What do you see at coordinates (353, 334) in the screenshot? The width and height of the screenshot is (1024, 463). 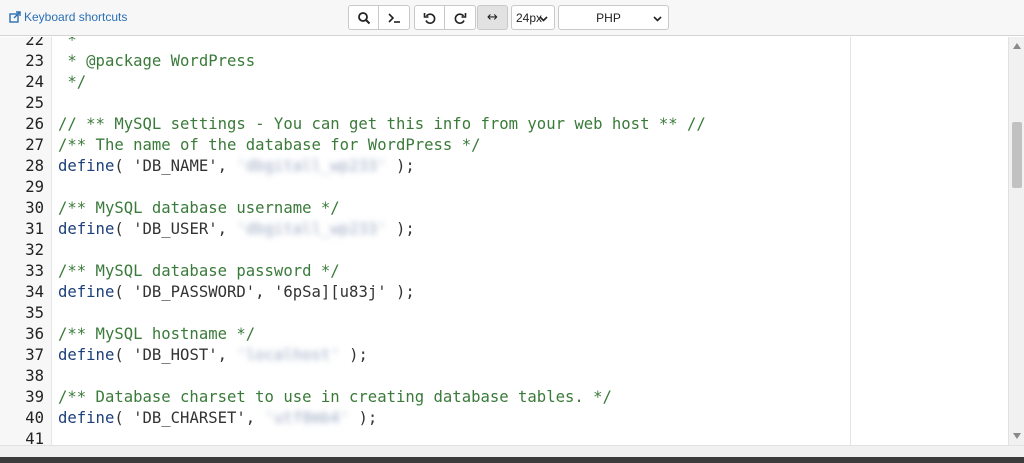 I see `code-line: 36 /** MySQL hostname */` at bounding box center [353, 334].